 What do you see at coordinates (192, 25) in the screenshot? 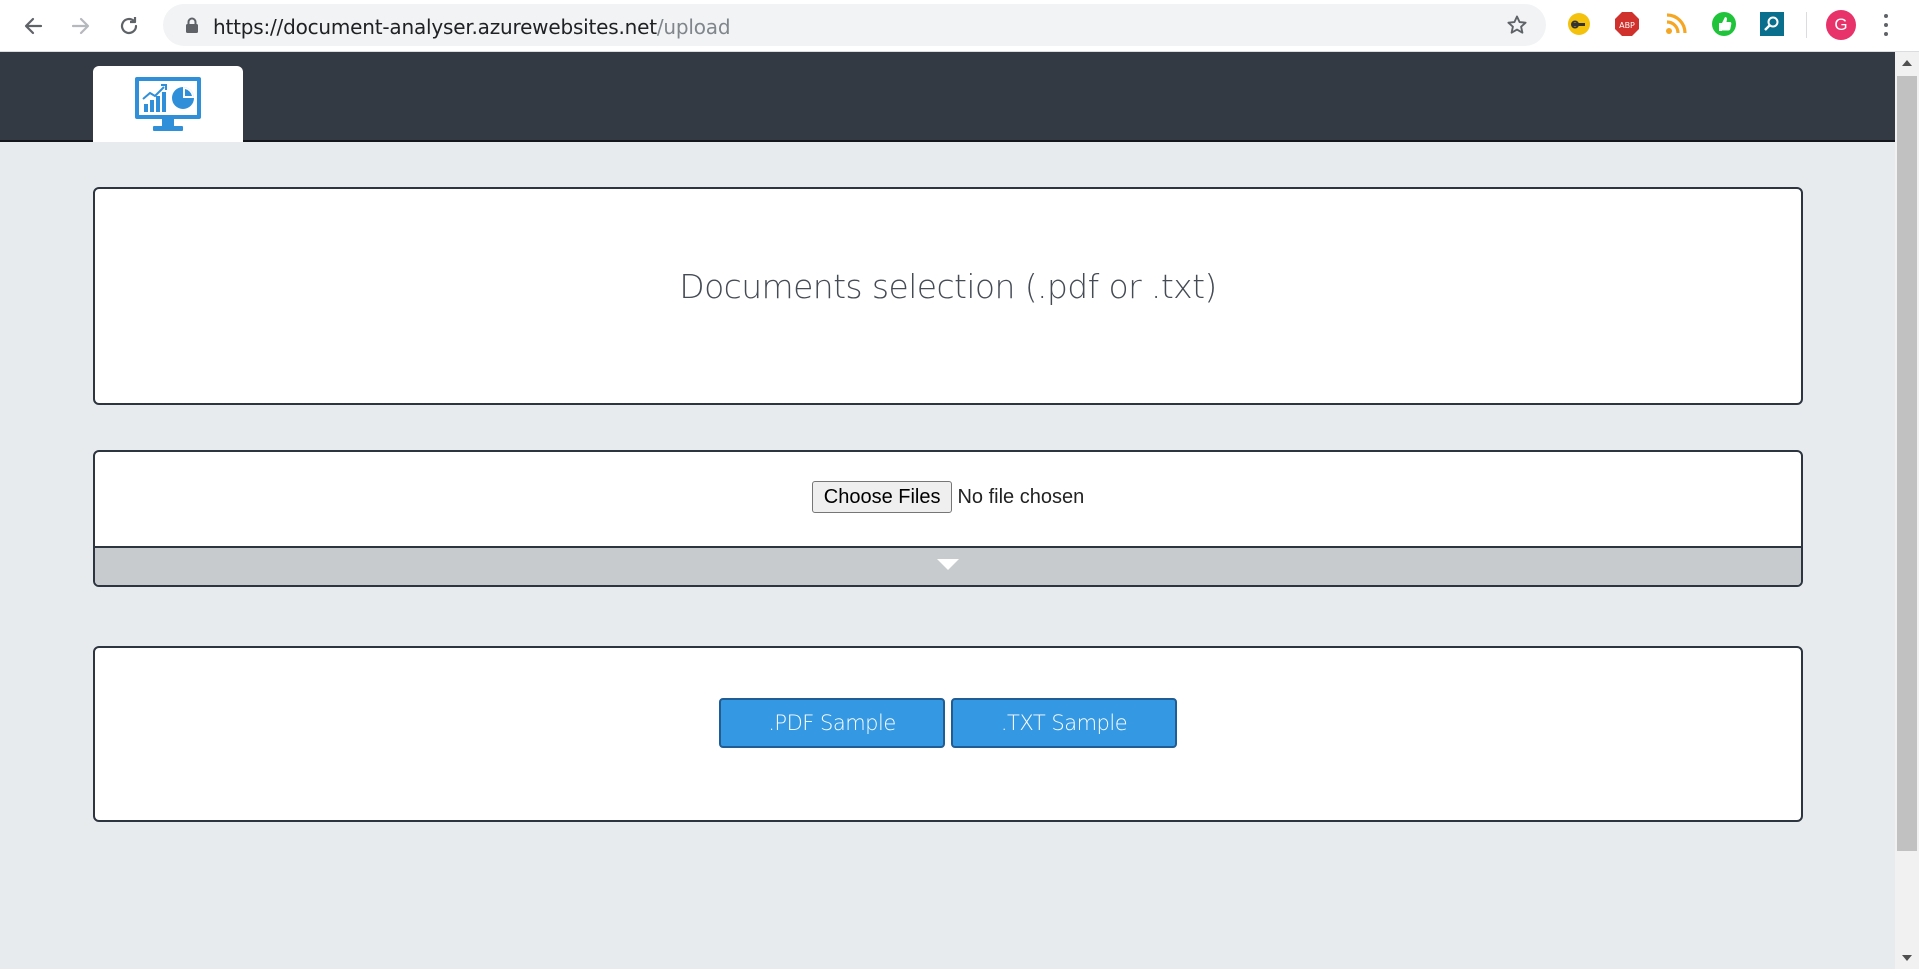
I see `lock-icon` at bounding box center [192, 25].